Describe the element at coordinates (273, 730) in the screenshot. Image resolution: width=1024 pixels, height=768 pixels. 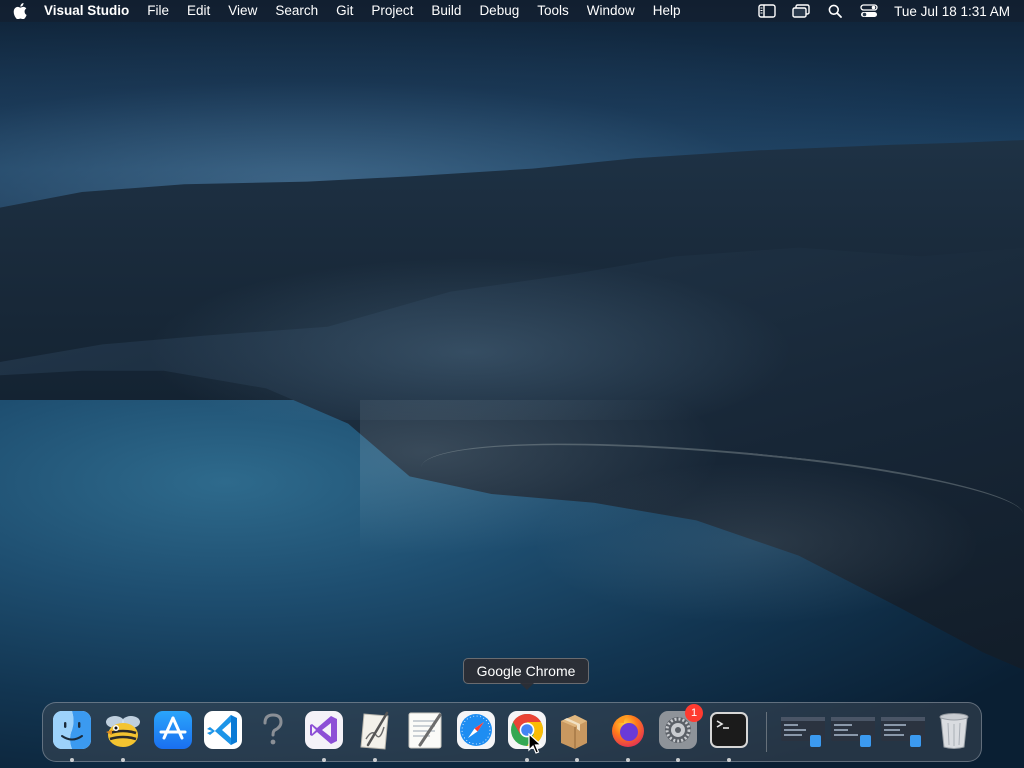
I see `help-question-icon` at that location.